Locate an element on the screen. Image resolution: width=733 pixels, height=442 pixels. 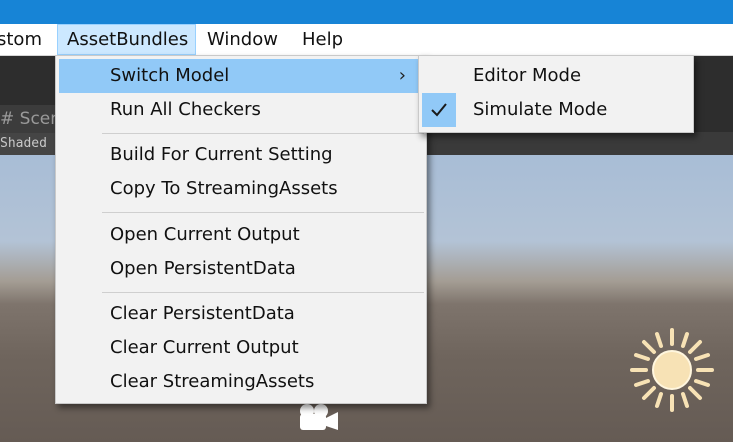
menu-item-build-current-setting: Build For Current Setting is located at coordinates (241, 155).